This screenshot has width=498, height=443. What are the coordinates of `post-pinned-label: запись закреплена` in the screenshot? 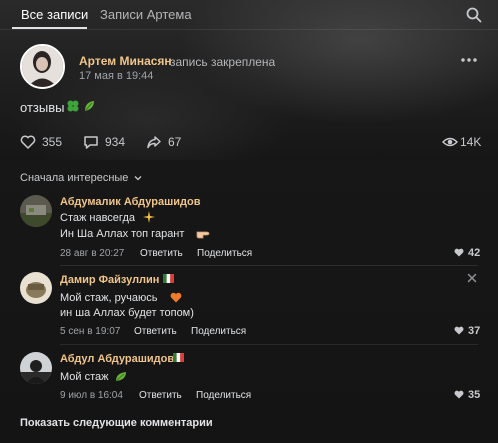 It's located at (223, 62).